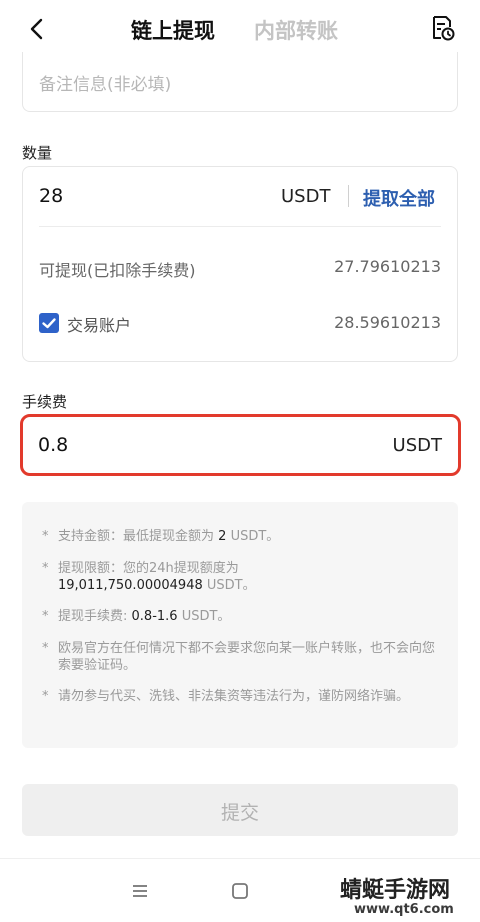  What do you see at coordinates (240, 893) in the screenshot?
I see `home-icon` at bounding box center [240, 893].